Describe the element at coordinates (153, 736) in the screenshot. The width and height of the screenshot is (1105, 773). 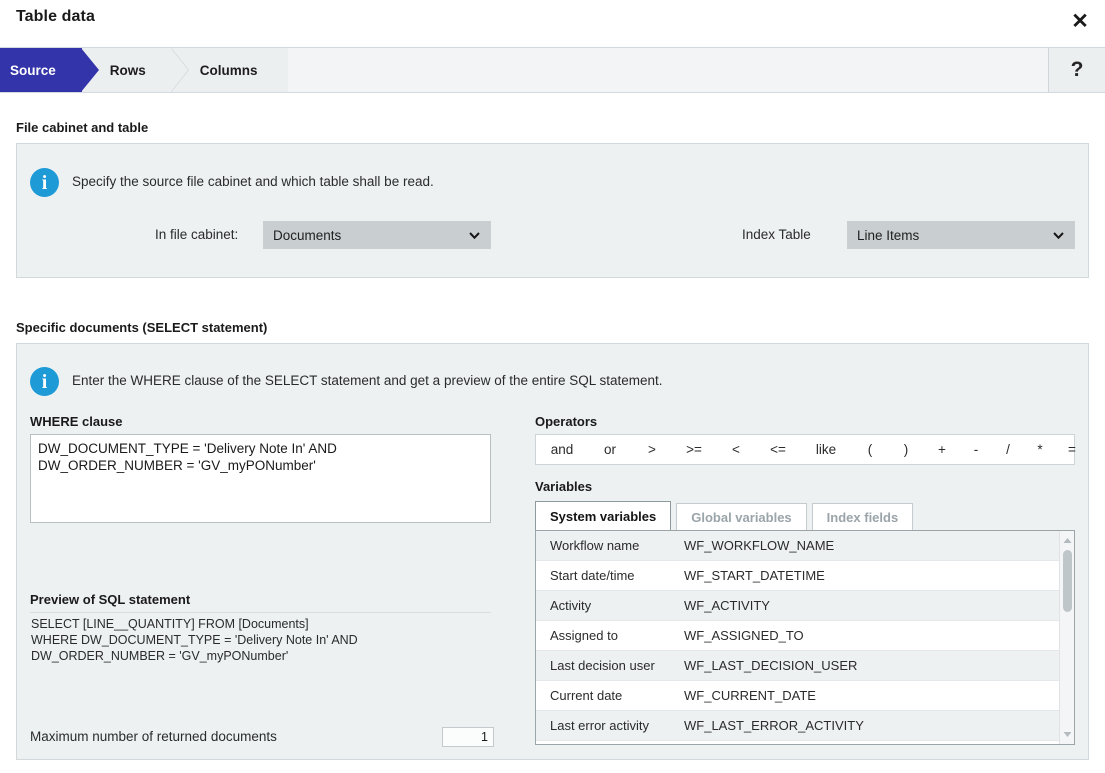
I see `max-documents-label: Maximum number of returned documents` at that location.